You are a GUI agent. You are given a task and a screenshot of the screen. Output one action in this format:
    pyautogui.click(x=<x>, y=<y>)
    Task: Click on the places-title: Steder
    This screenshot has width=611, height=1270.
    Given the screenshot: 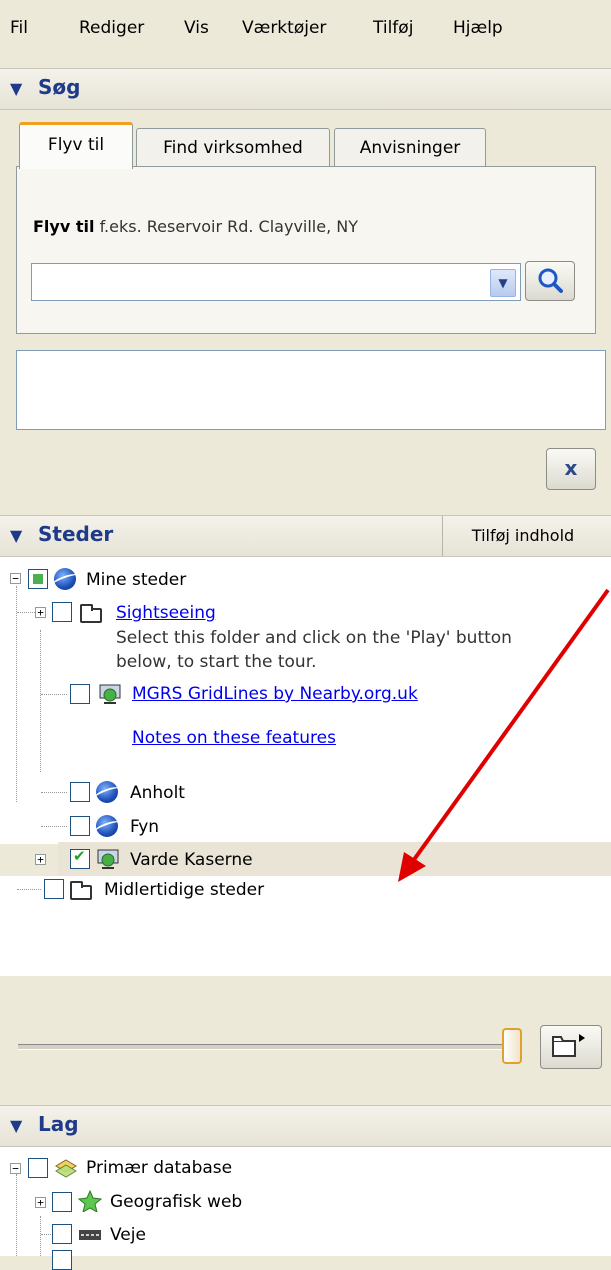 What is the action you would take?
    pyautogui.click(x=76, y=534)
    